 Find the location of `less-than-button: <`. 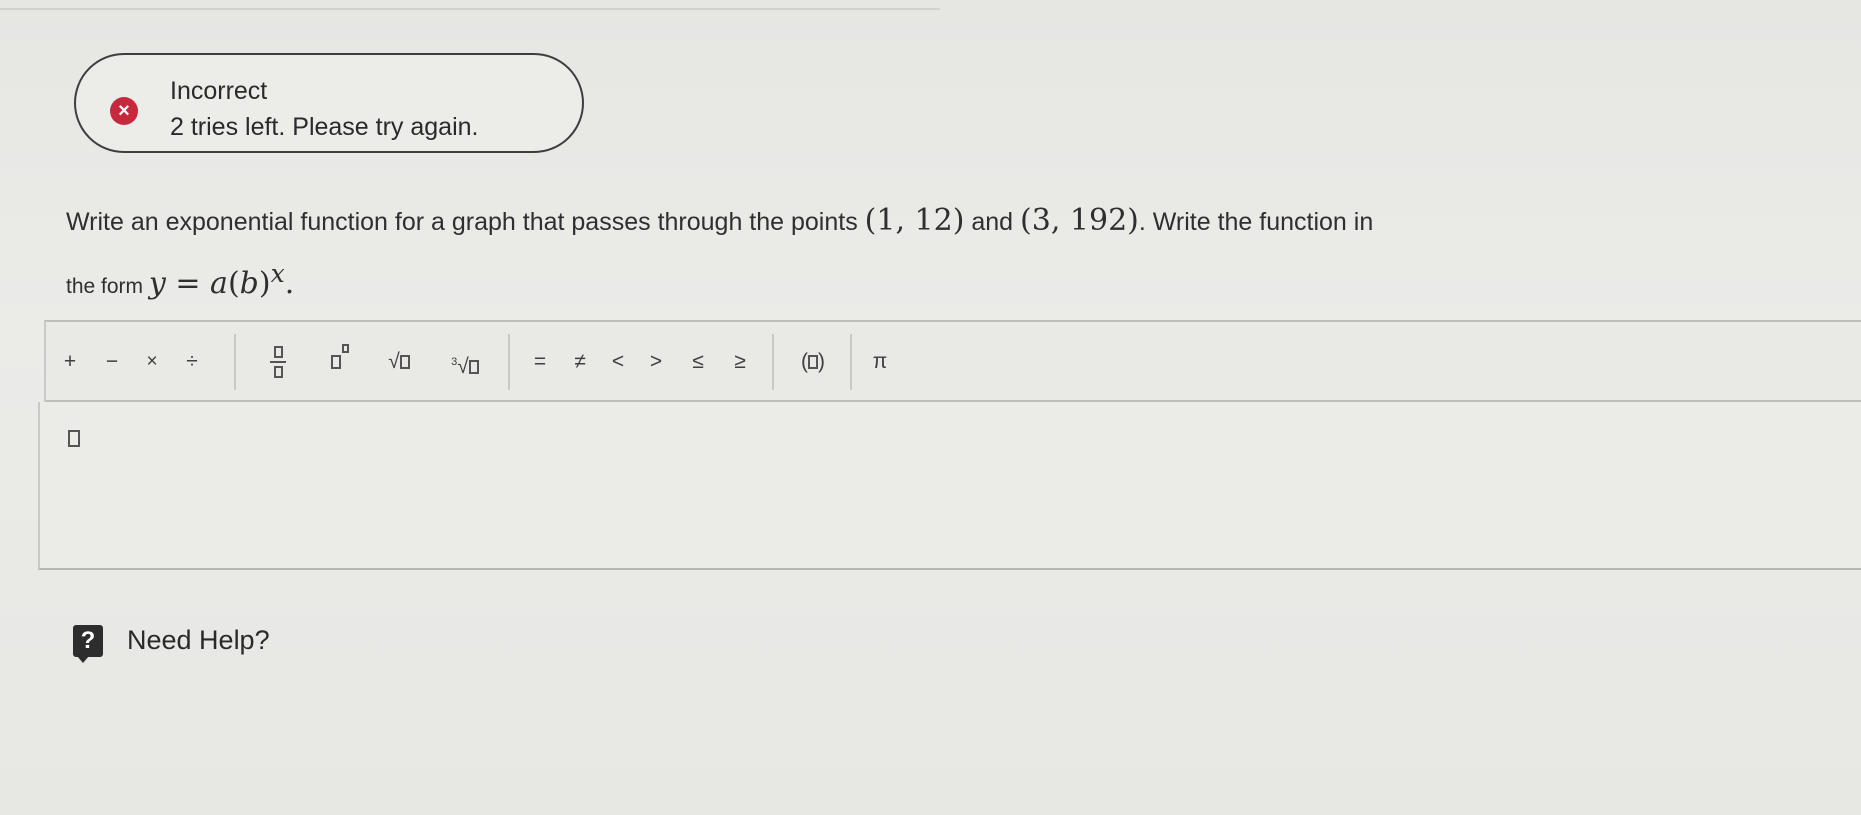

less-than-button: < is located at coordinates (618, 362).